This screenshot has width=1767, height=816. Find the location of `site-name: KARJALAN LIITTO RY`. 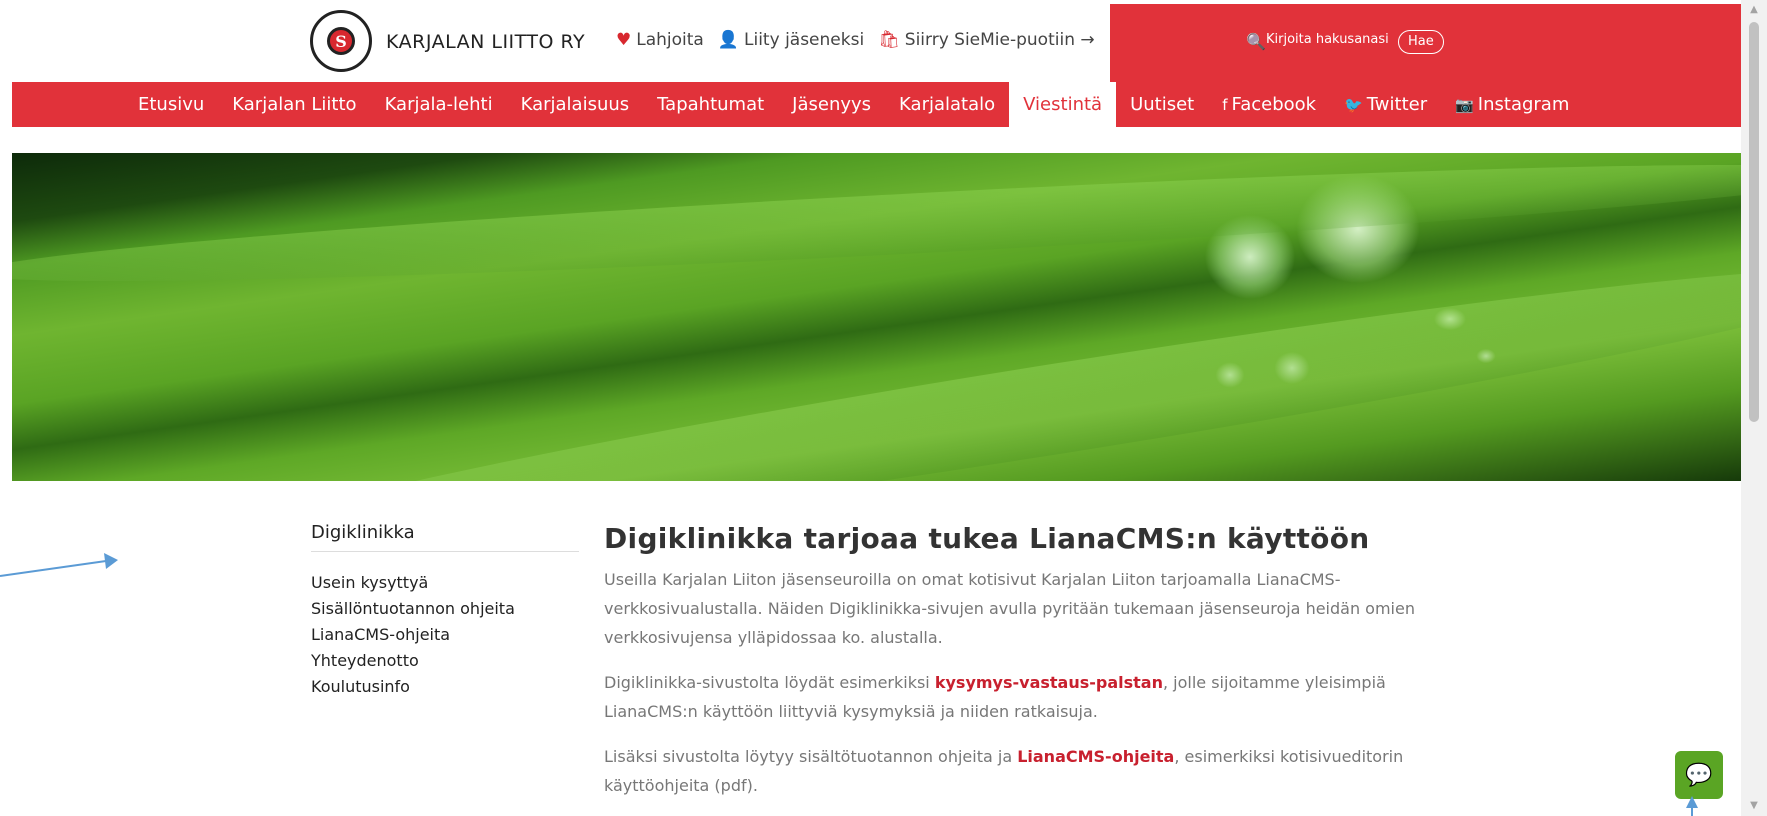

site-name: KARJALAN LIITTO RY is located at coordinates (485, 42).